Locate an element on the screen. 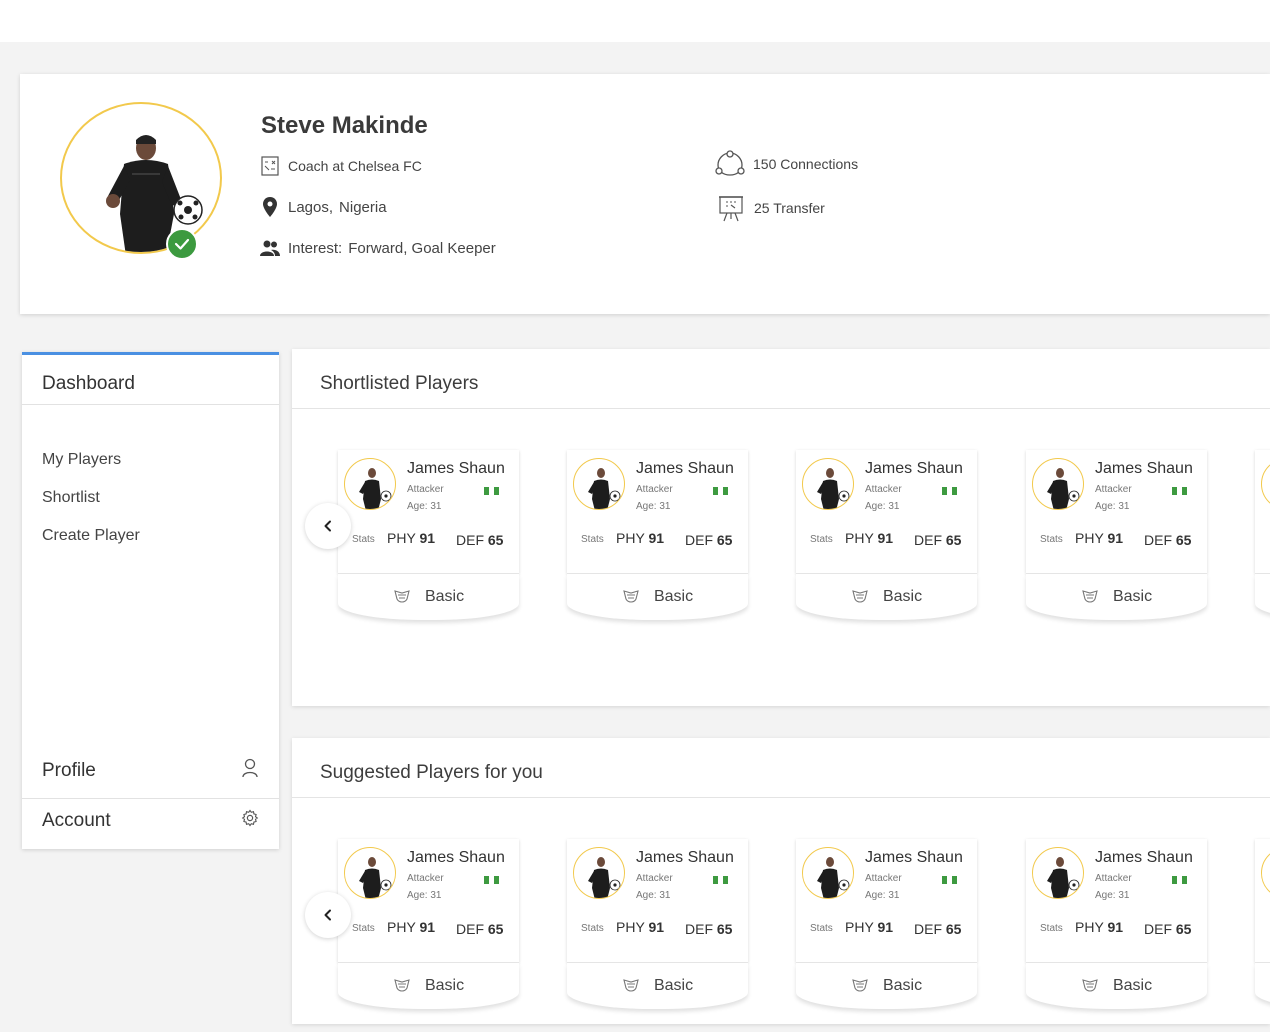  player-tier is located at coordinates (1262, 597).